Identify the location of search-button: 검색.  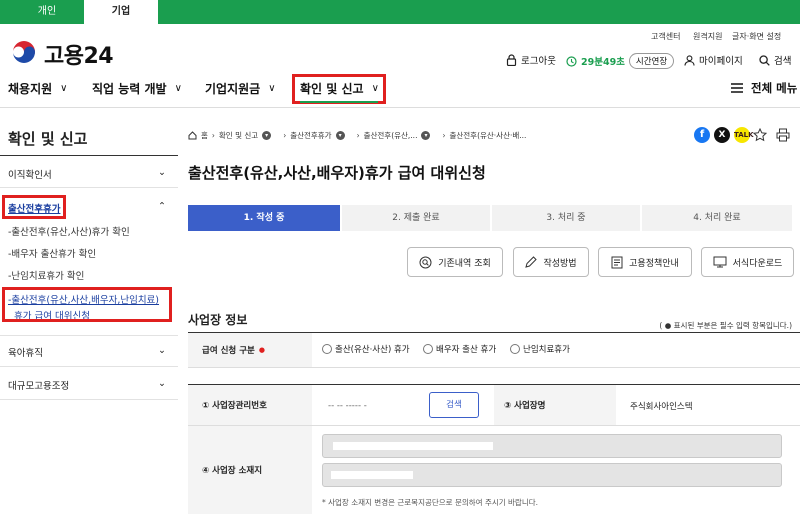
(775, 60).